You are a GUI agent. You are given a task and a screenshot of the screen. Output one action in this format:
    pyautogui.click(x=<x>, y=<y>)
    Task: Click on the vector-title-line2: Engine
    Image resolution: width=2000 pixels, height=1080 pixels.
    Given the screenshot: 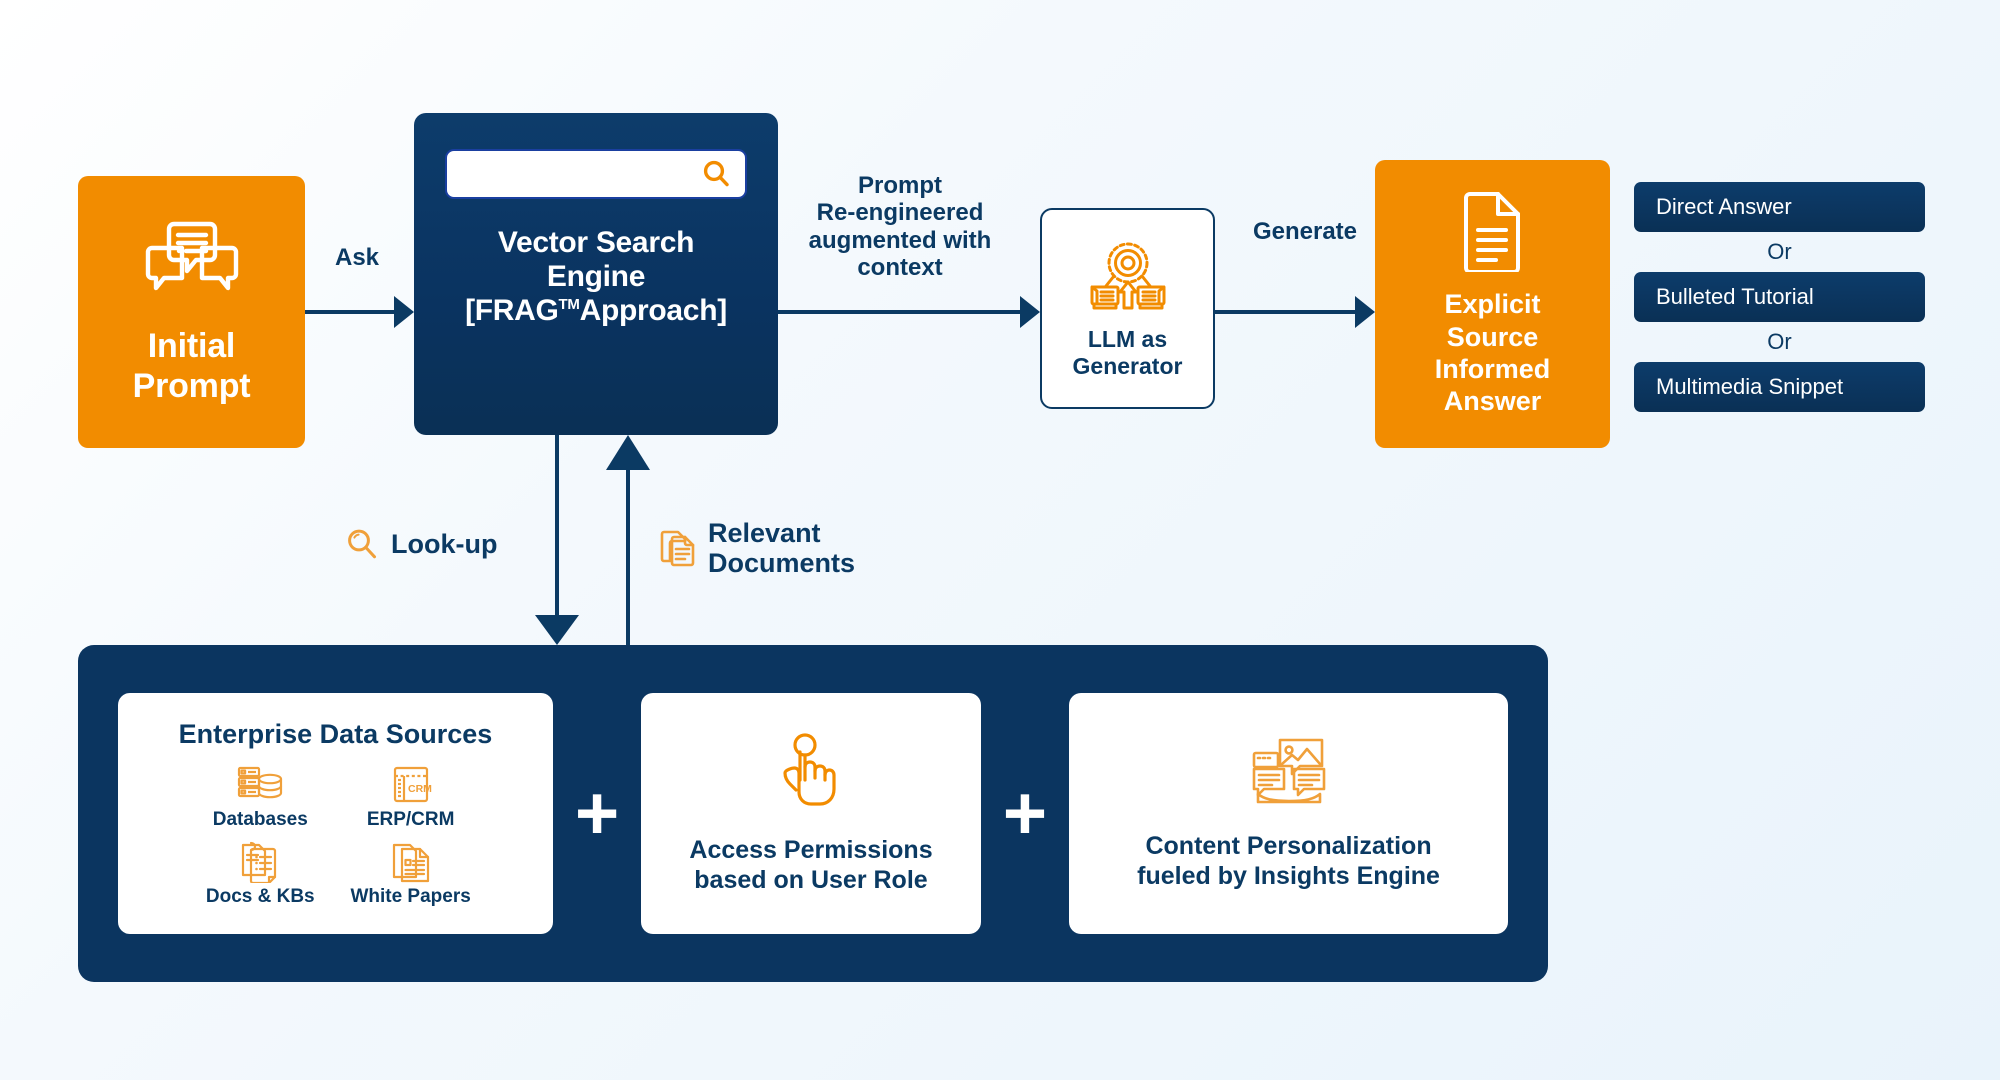 What is the action you would take?
    pyautogui.click(x=596, y=277)
    